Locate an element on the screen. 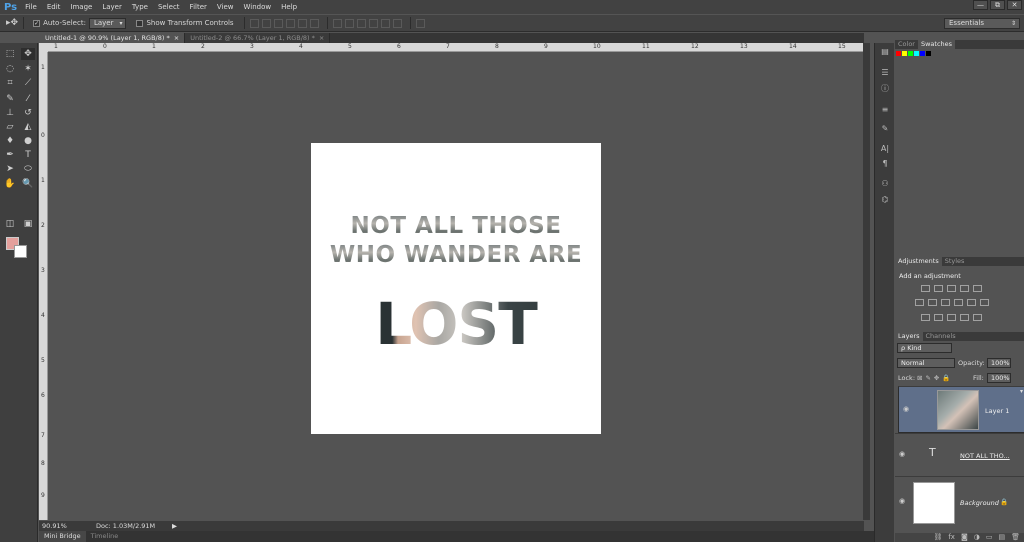 The height and width of the screenshot is (542, 1024). fx-icon: fx is located at coordinates (951, 537).